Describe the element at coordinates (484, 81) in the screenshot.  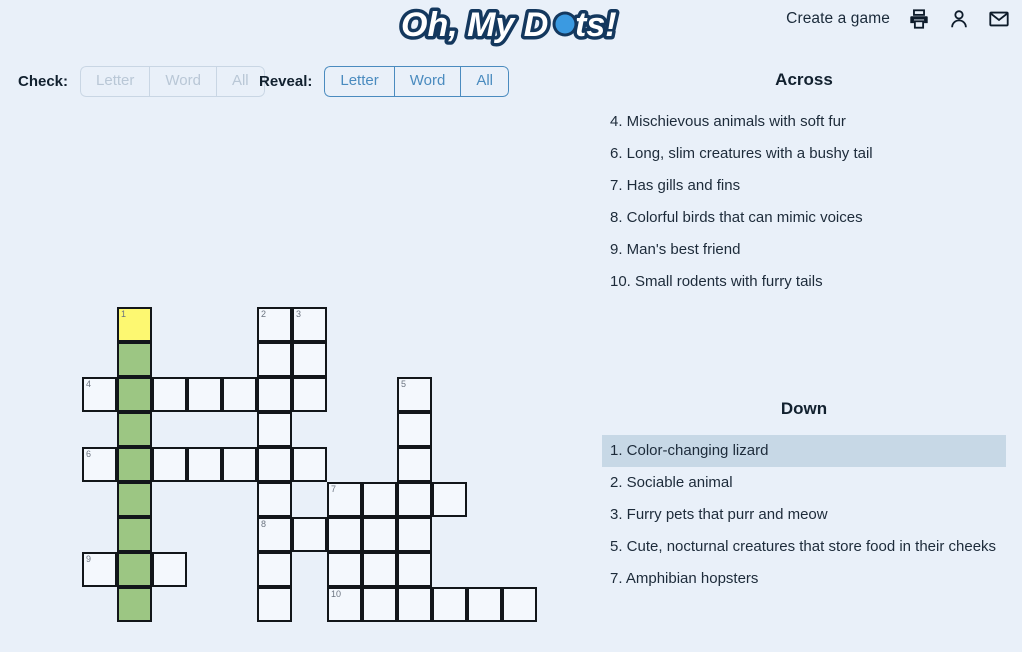
I see `reveal-all-button: All` at that location.